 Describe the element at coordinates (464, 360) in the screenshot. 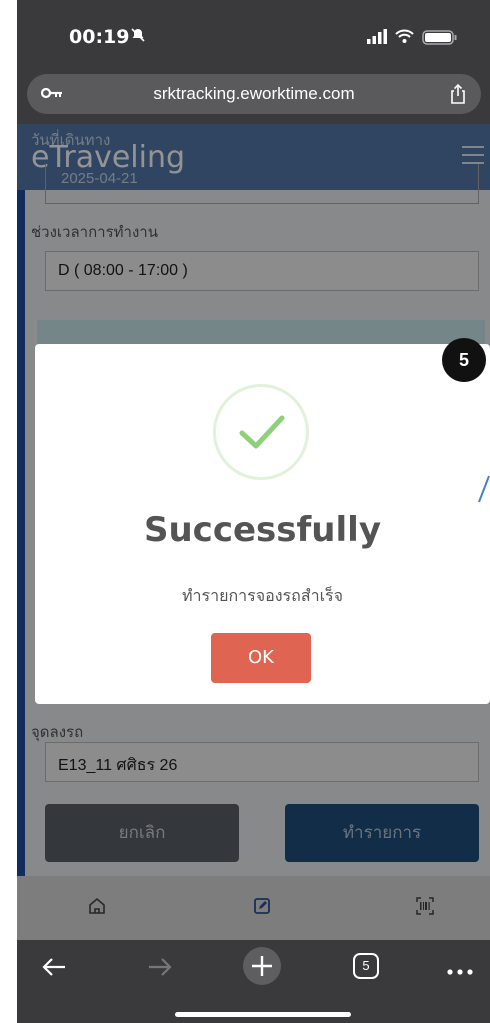

I see `step-badge: 5` at that location.